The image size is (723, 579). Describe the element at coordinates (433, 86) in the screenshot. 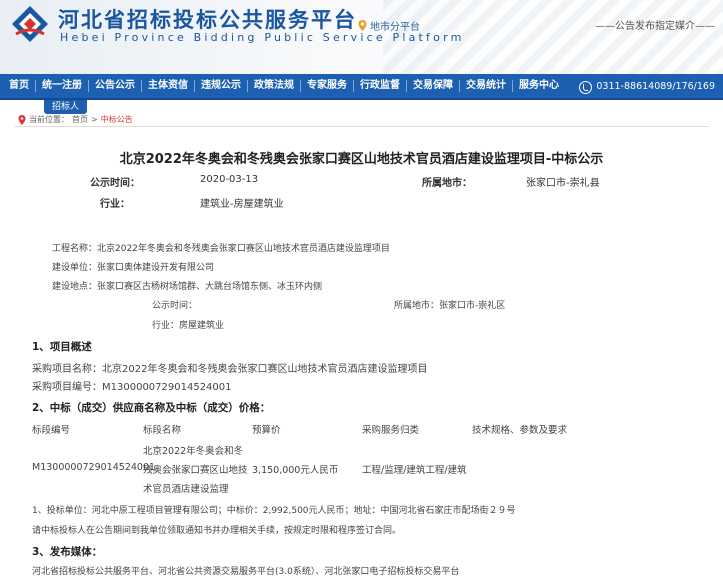

I see `nav-item-guarantee: 交易保障` at that location.